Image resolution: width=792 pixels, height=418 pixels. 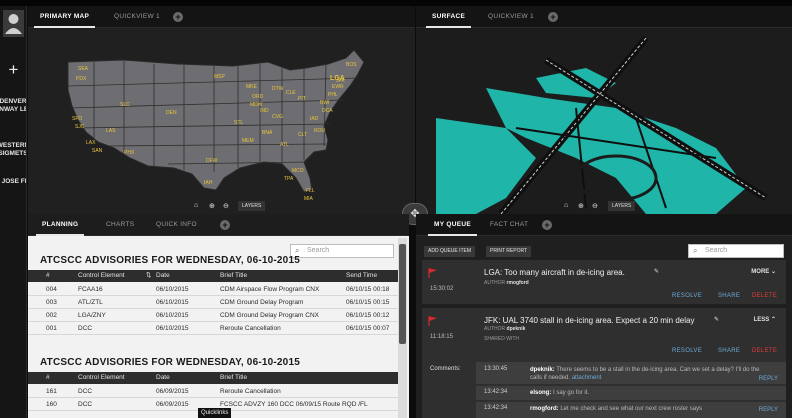 I want to click on airport-label: ORD, so click(x=258, y=97).